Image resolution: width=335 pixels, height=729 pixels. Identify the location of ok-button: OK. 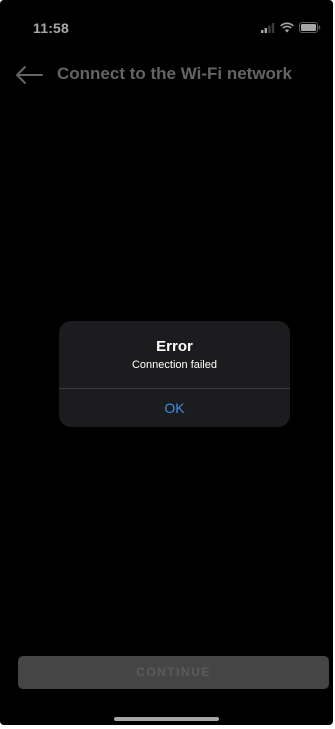
(174, 408).